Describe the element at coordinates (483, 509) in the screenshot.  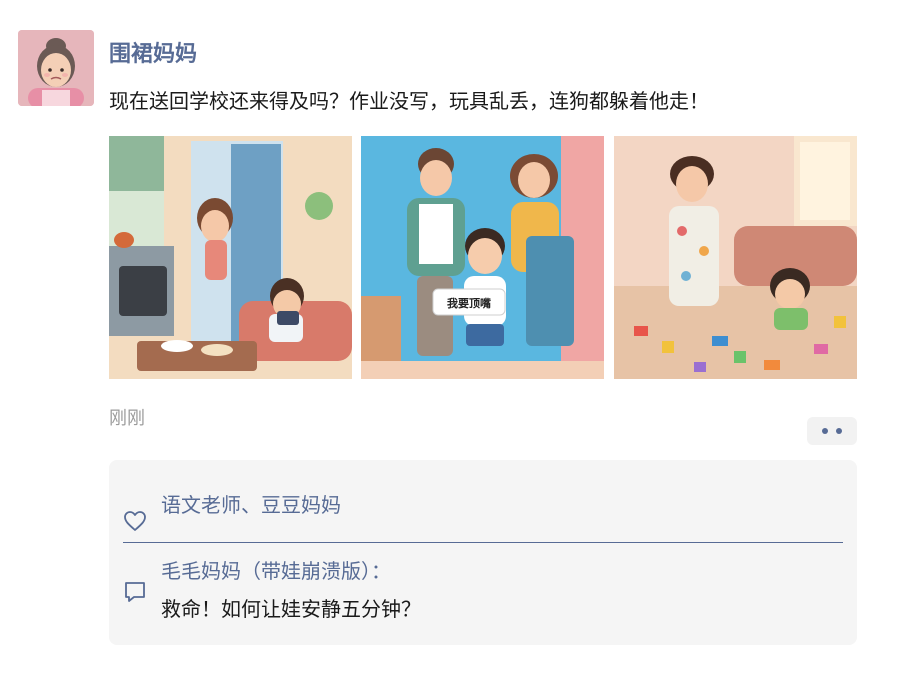
I see `likes-row: 语文老师、豆豆妈妈` at that location.